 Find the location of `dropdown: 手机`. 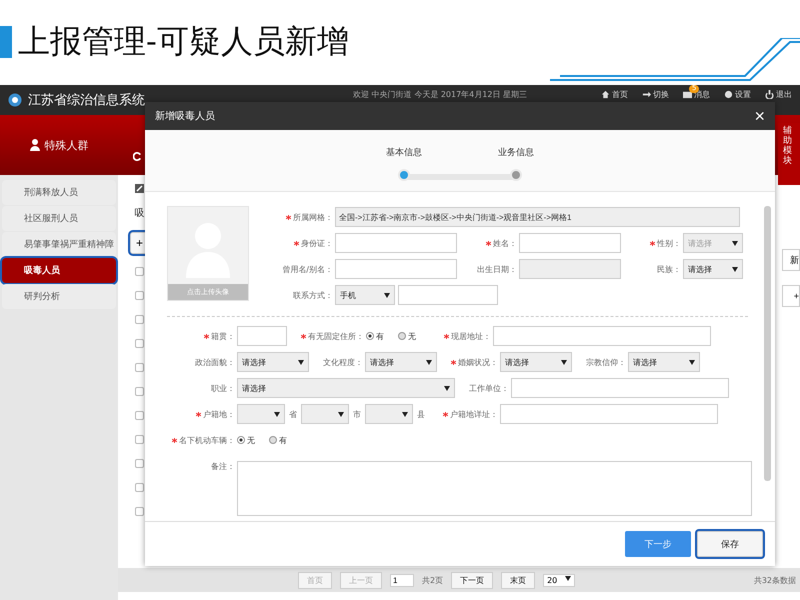

dropdown: 手机 is located at coordinates (365, 295).